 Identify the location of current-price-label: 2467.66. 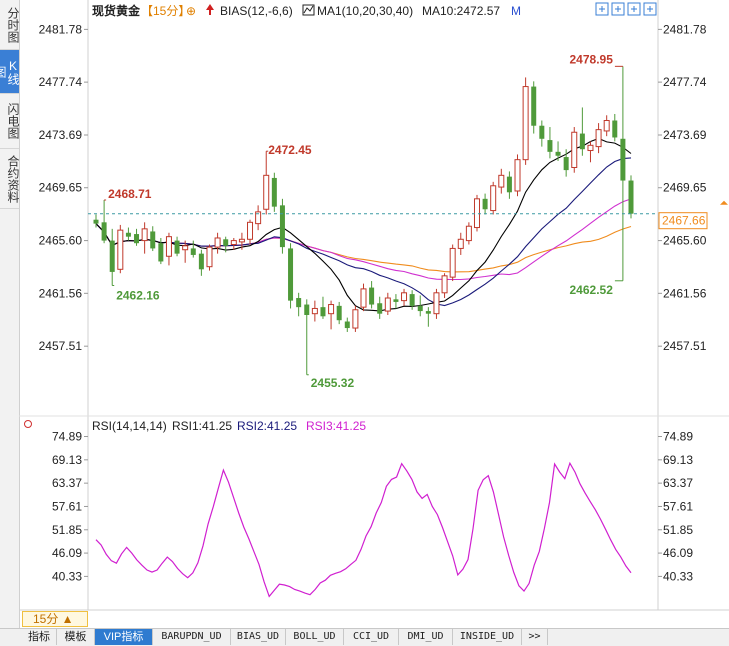
(684, 221).